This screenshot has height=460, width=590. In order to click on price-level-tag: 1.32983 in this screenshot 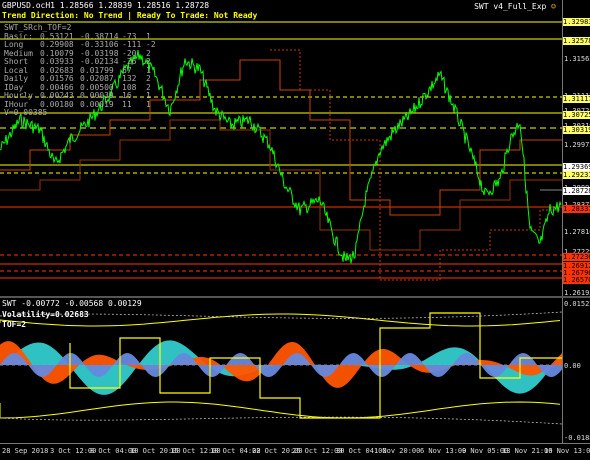, I will do `click(576, 22)`.